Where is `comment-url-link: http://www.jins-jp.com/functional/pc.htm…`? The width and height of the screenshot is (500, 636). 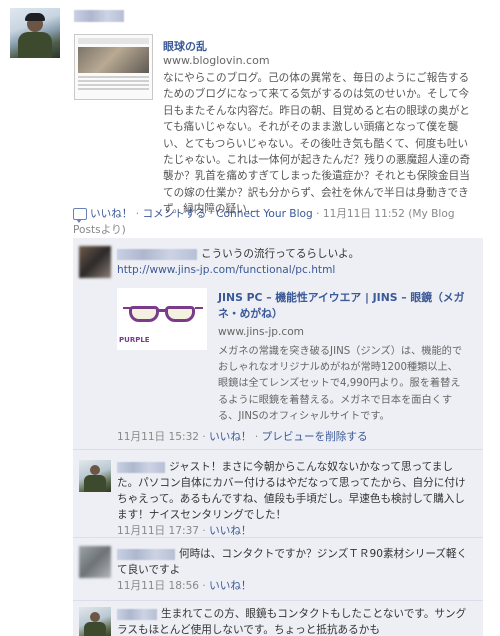
comment-url-link: http://www.jins-jp.com/functional/pc.htm… is located at coordinates (226, 270).